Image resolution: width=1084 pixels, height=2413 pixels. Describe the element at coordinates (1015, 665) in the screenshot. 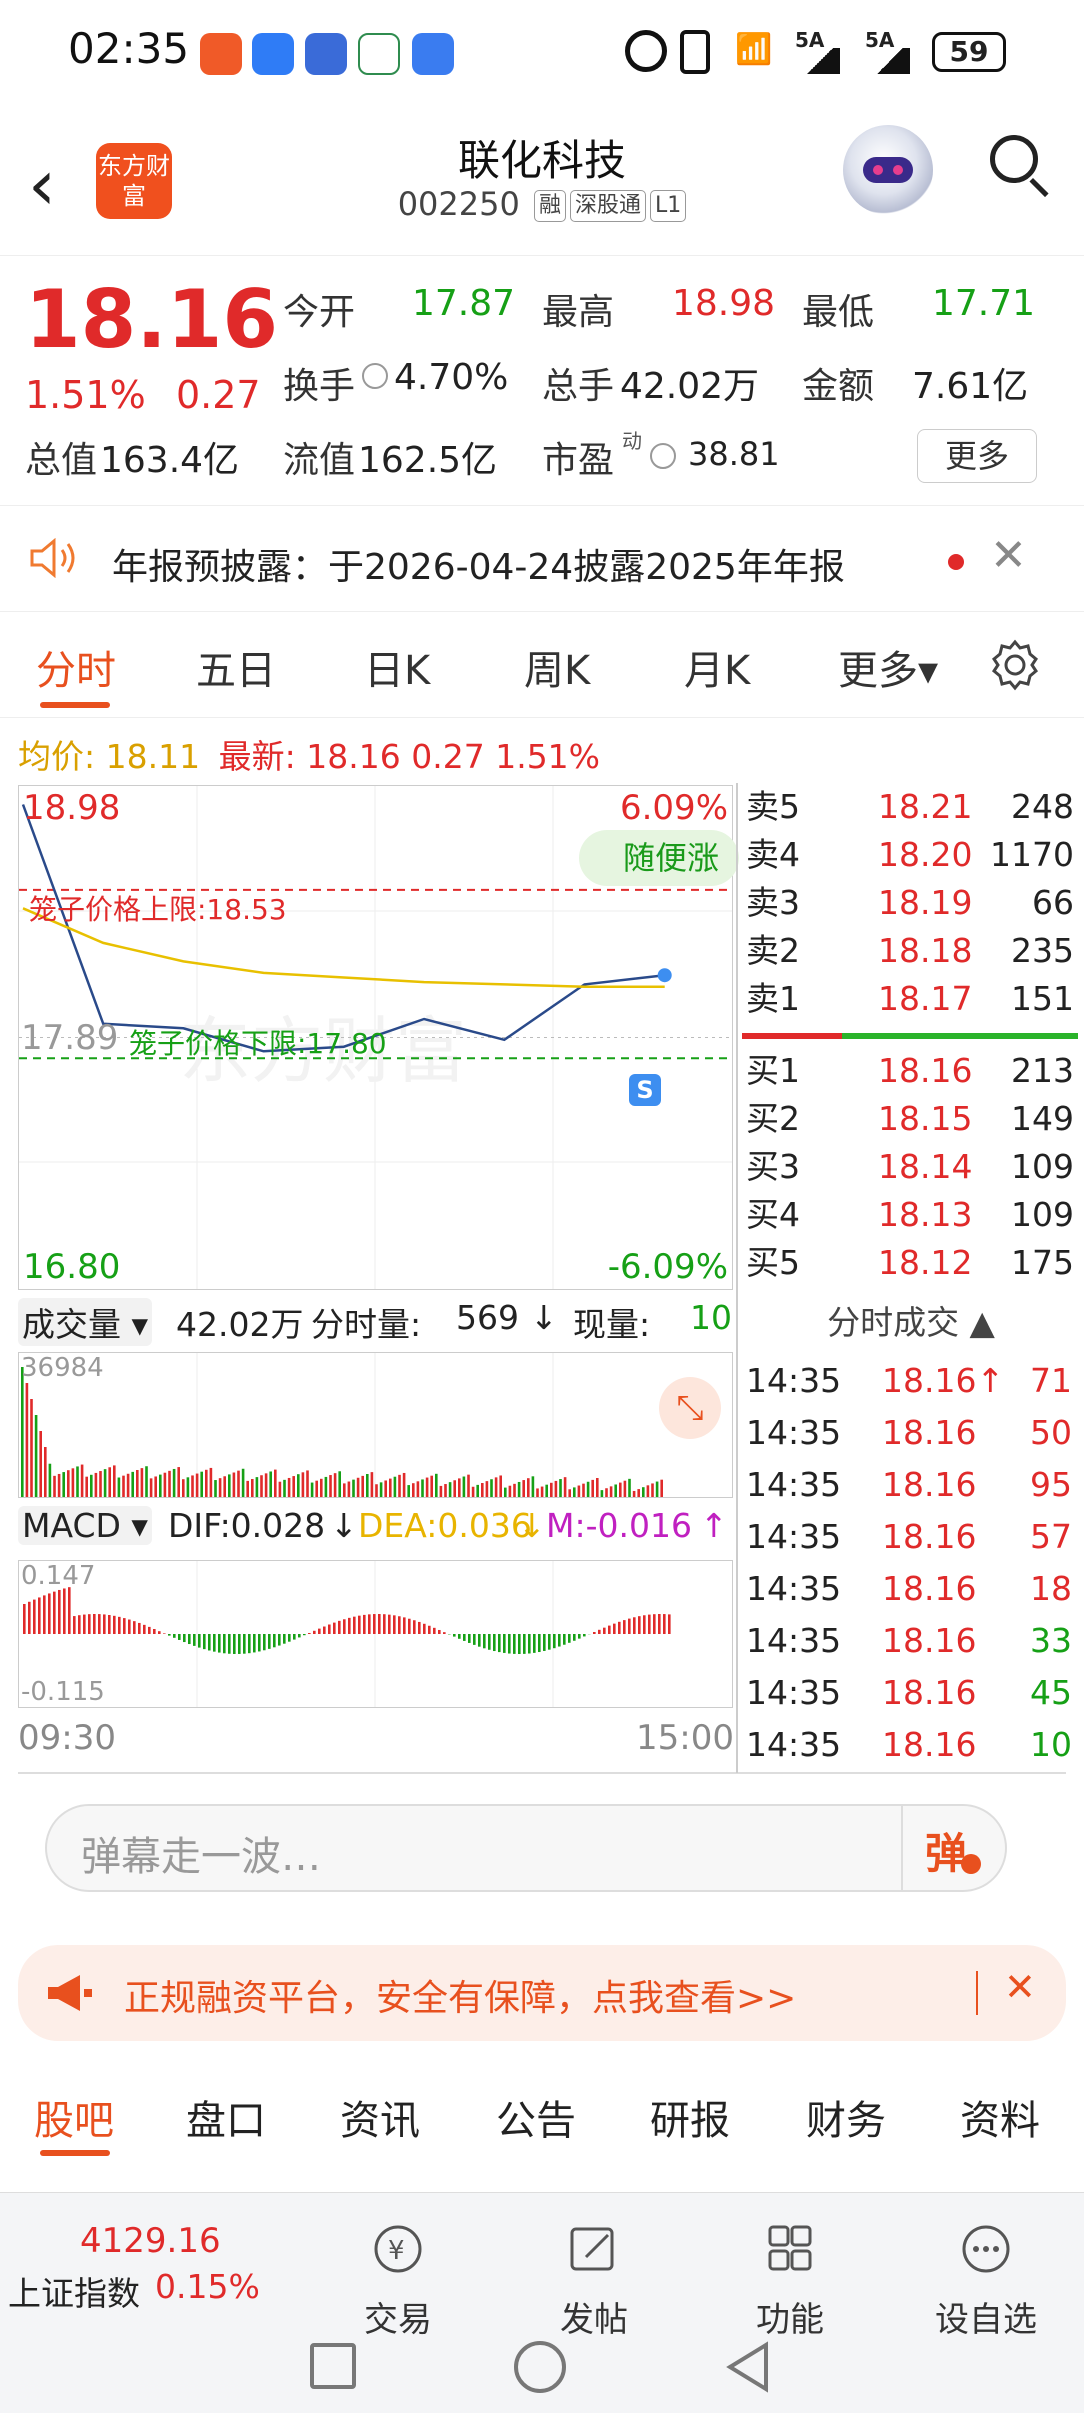

I see `settings-gear-icon` at that location.